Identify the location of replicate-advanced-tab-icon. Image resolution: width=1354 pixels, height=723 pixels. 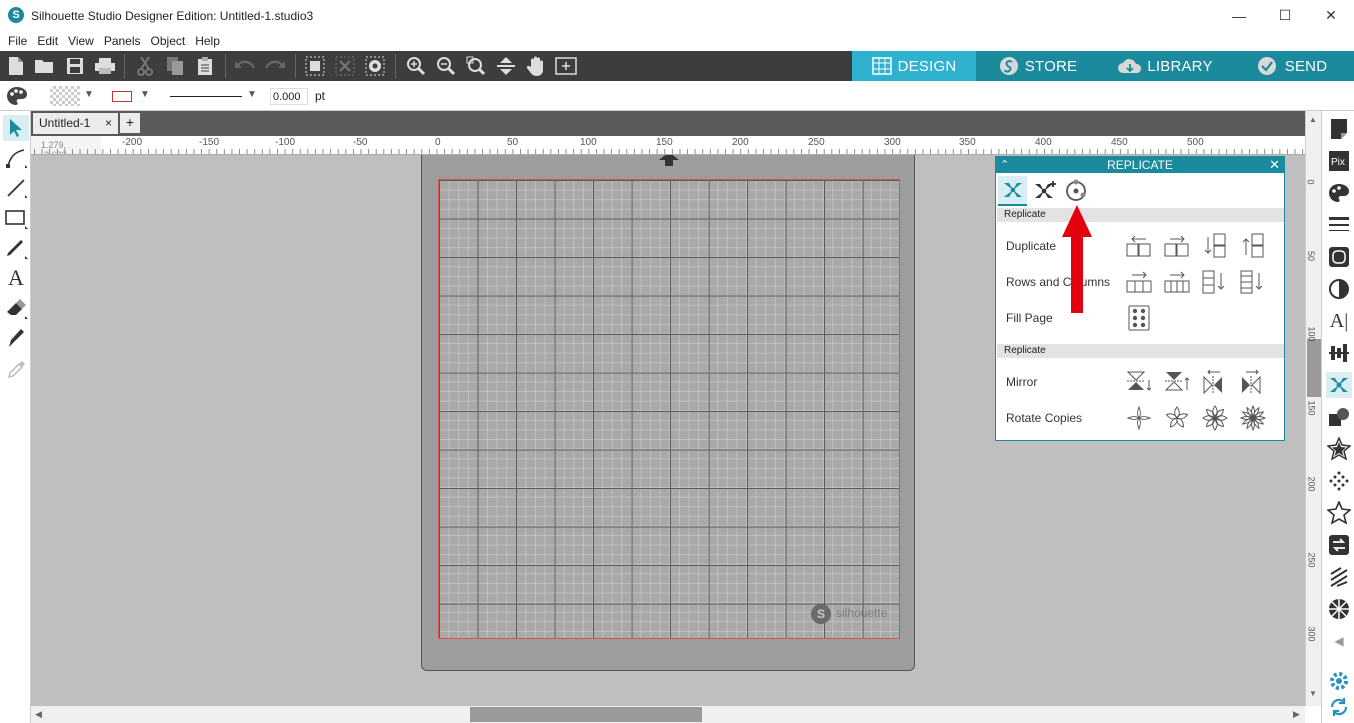
(1044, 191).